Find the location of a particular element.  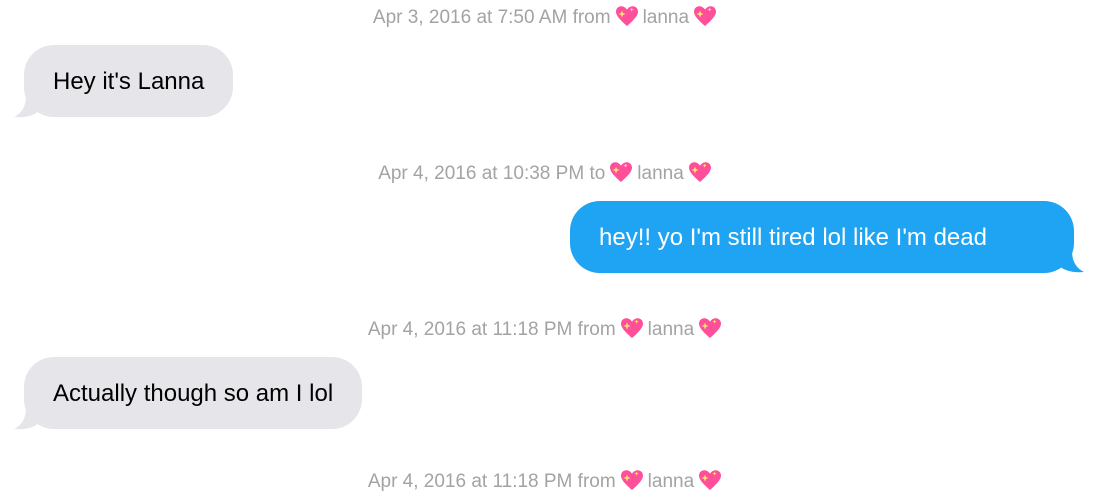

message-text: Hey it's Lanna is located at coordinates (129, 81).